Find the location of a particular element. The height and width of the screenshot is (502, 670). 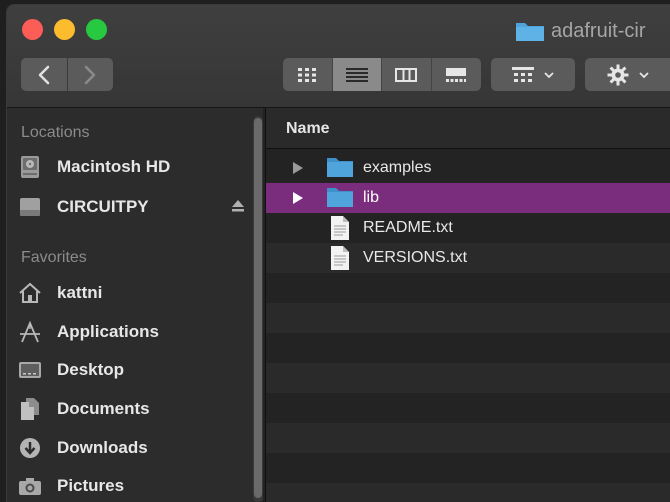

sidebar-item-pictures: Pictures is located at coordinates (135, 485).